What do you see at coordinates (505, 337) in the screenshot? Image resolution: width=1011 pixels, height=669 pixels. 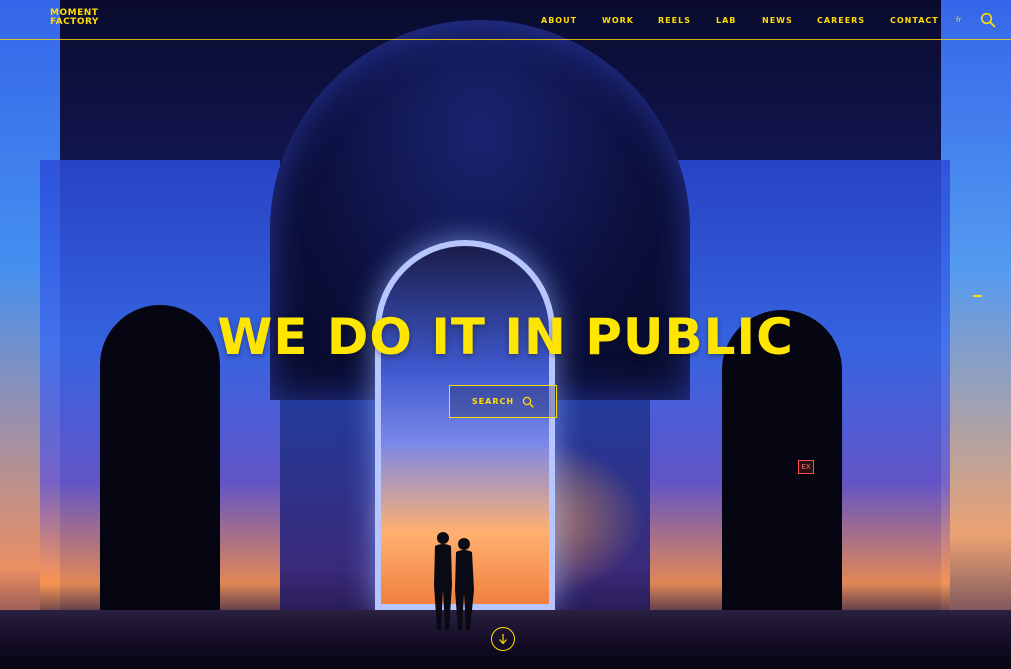 I see `hero-headline: WE DO IT IN PUBLIC` at bounding box center [505, 337].